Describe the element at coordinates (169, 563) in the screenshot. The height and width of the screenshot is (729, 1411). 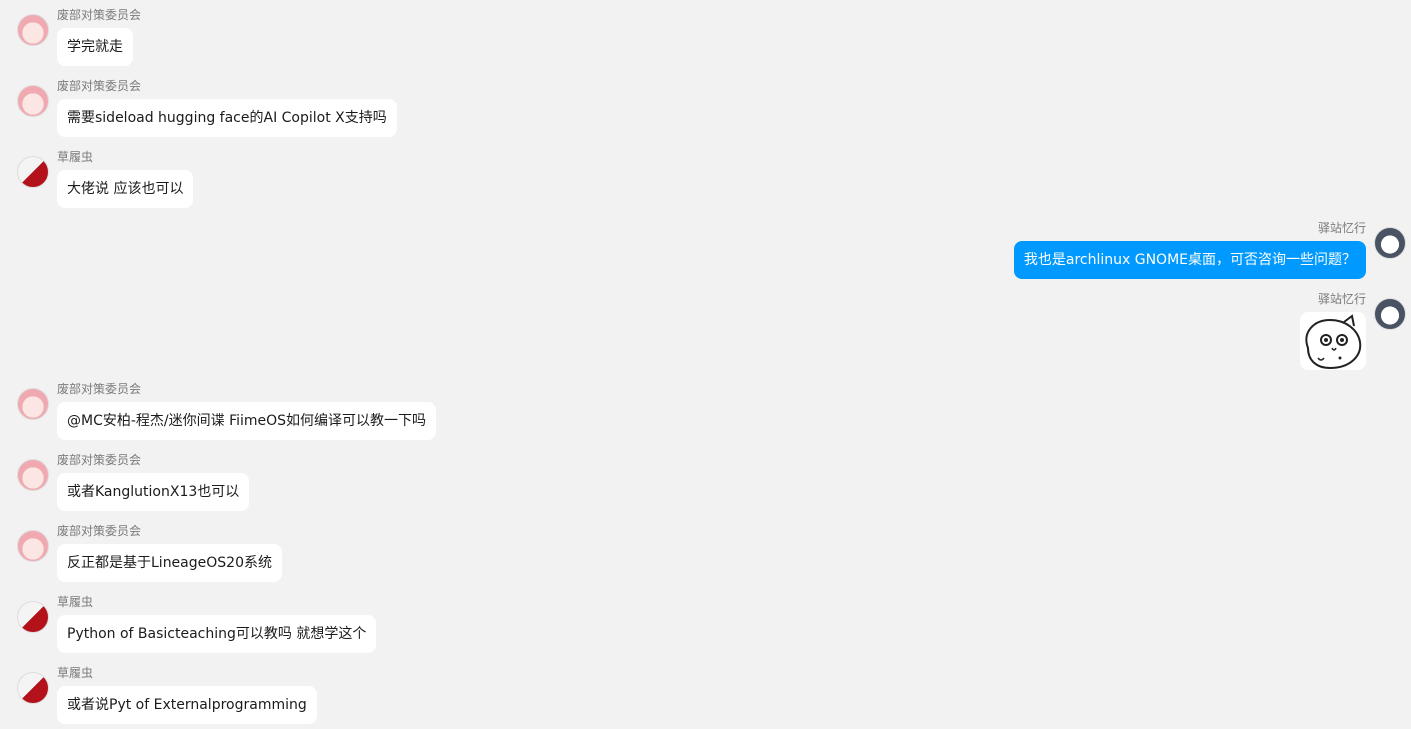
I see `message-bubble: 反正都是基于LineageOS20系统` at that location.